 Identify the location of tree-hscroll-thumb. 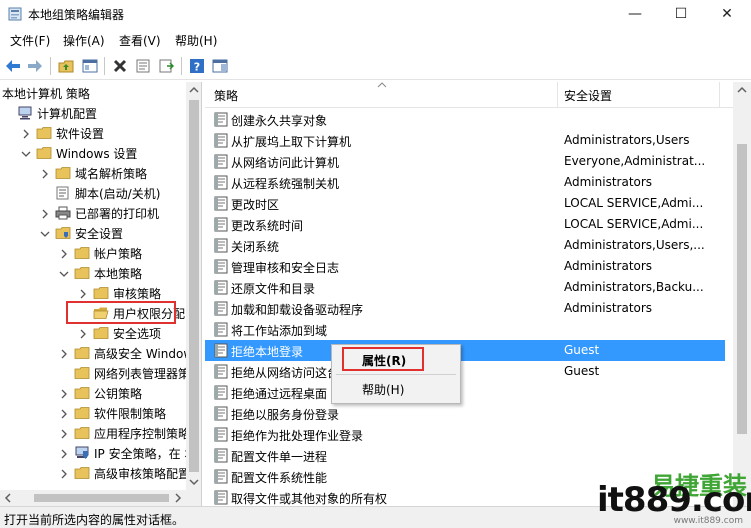
(101, 498).